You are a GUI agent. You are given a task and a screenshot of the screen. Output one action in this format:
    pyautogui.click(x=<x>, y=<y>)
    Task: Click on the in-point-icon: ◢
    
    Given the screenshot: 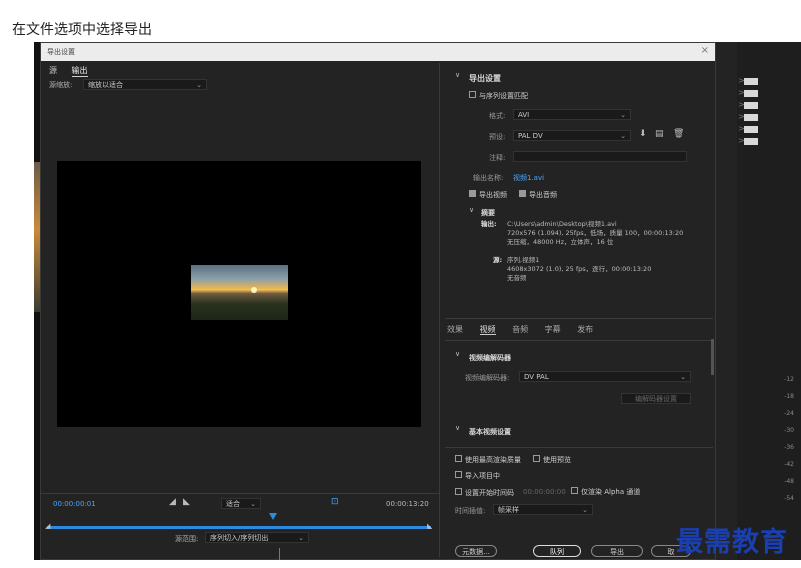 What is the action you would take?
    pyautogui.click(x=47, y=526)
    